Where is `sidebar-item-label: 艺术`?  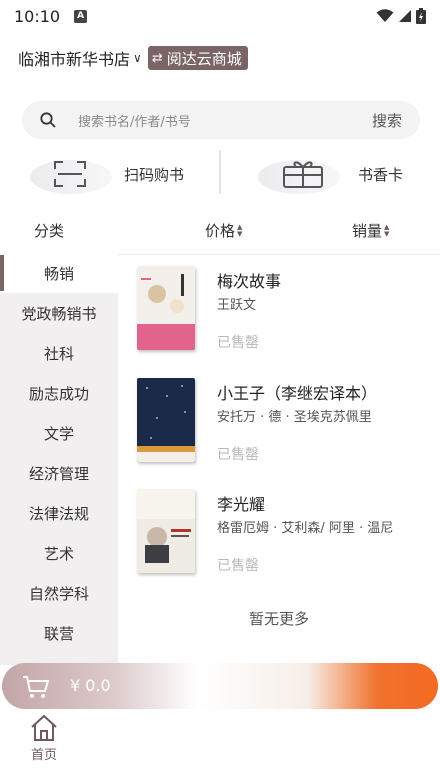
sidebar-item-label: 艺术 is located at coordinates (58, 553).